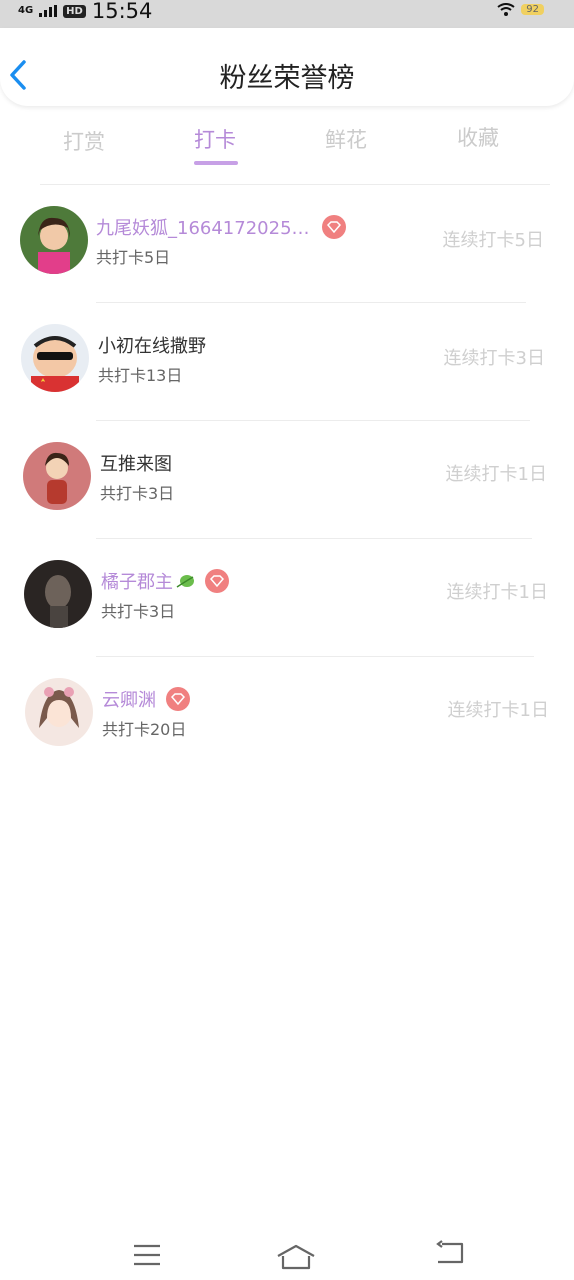 The image size is (574, 1280). What do you see at coordinates (216, 163) in the screenshot?
I see `tab-active-underline` at bounding box center [216, 163].